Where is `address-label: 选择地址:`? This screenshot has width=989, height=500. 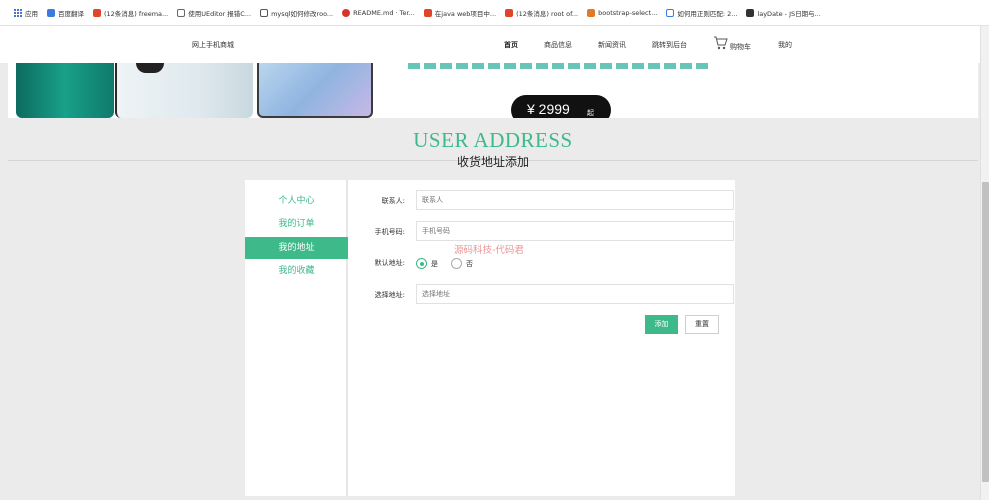
address-label: 选择地址: is located at coordinates (389, 295).